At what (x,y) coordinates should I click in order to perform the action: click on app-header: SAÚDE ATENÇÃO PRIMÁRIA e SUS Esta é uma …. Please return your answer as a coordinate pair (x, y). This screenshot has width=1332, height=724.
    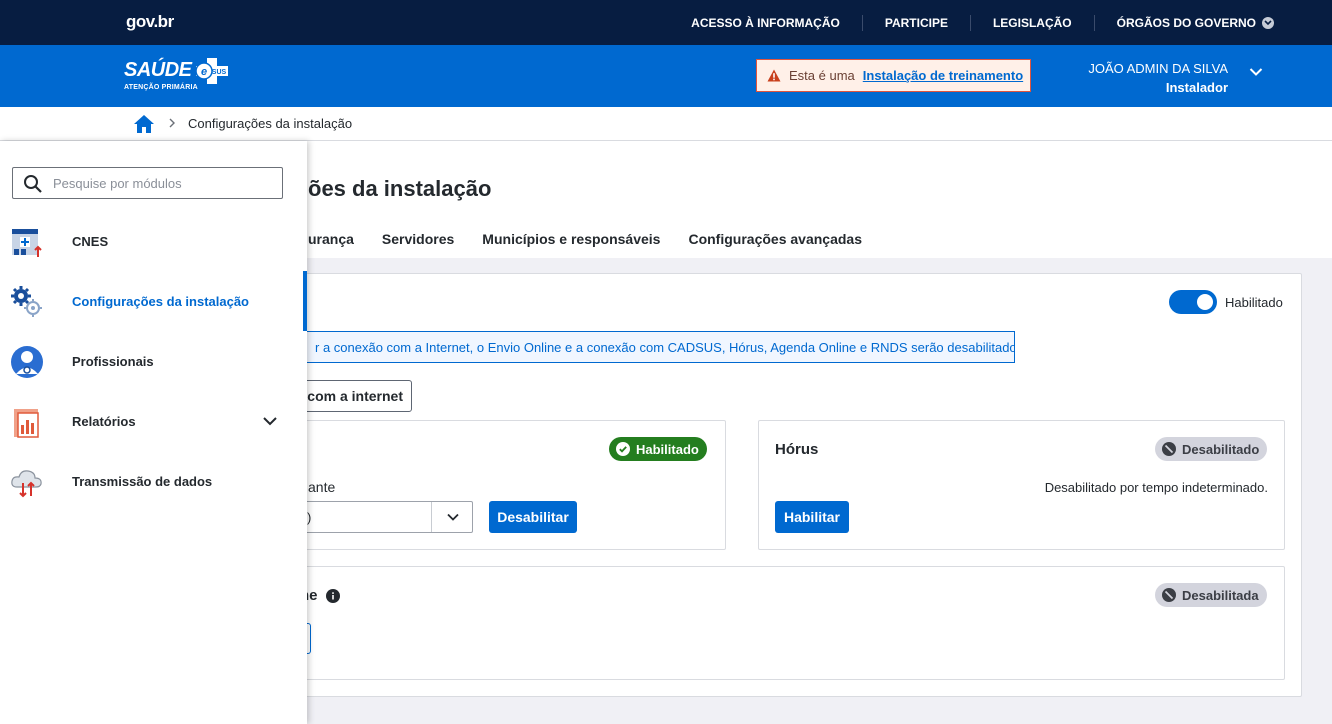
    Looking at the image, I should click on (666, 76).